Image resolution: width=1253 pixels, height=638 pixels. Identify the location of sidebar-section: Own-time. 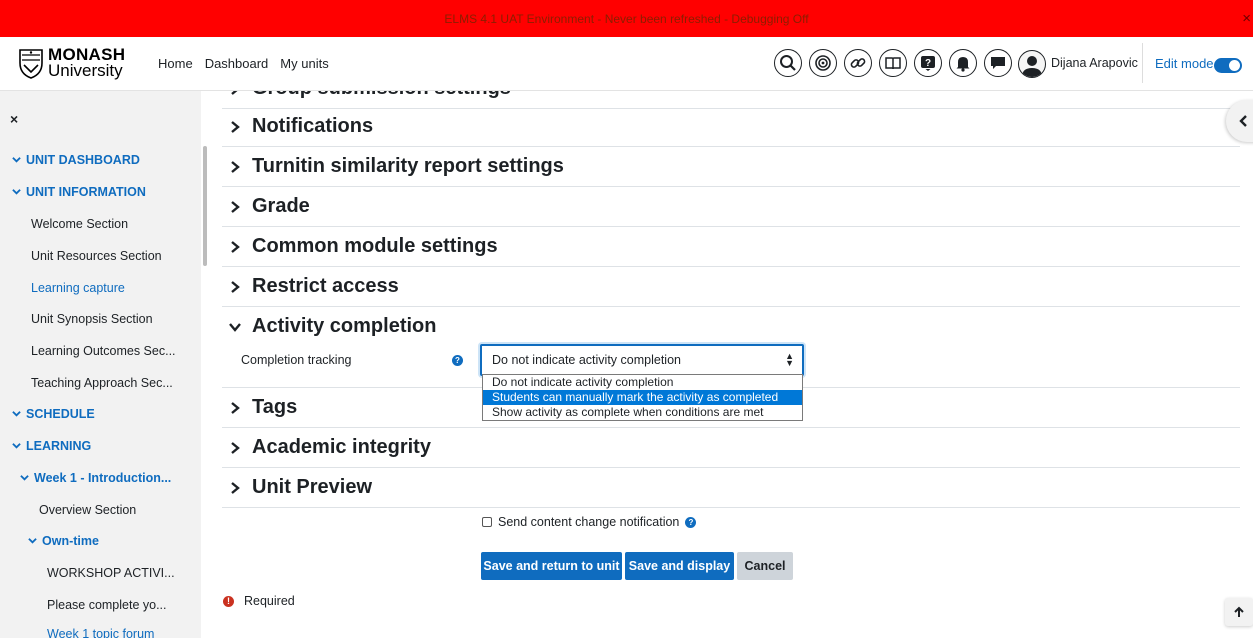
(63, 541).